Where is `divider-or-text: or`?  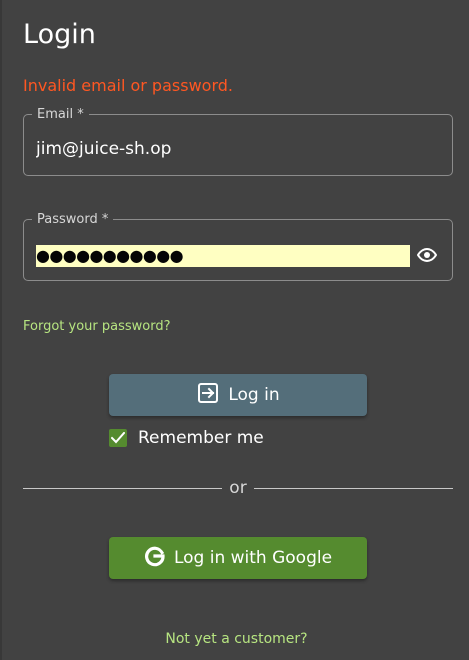 divider-or-text: or is located at coordinates (238, 488).